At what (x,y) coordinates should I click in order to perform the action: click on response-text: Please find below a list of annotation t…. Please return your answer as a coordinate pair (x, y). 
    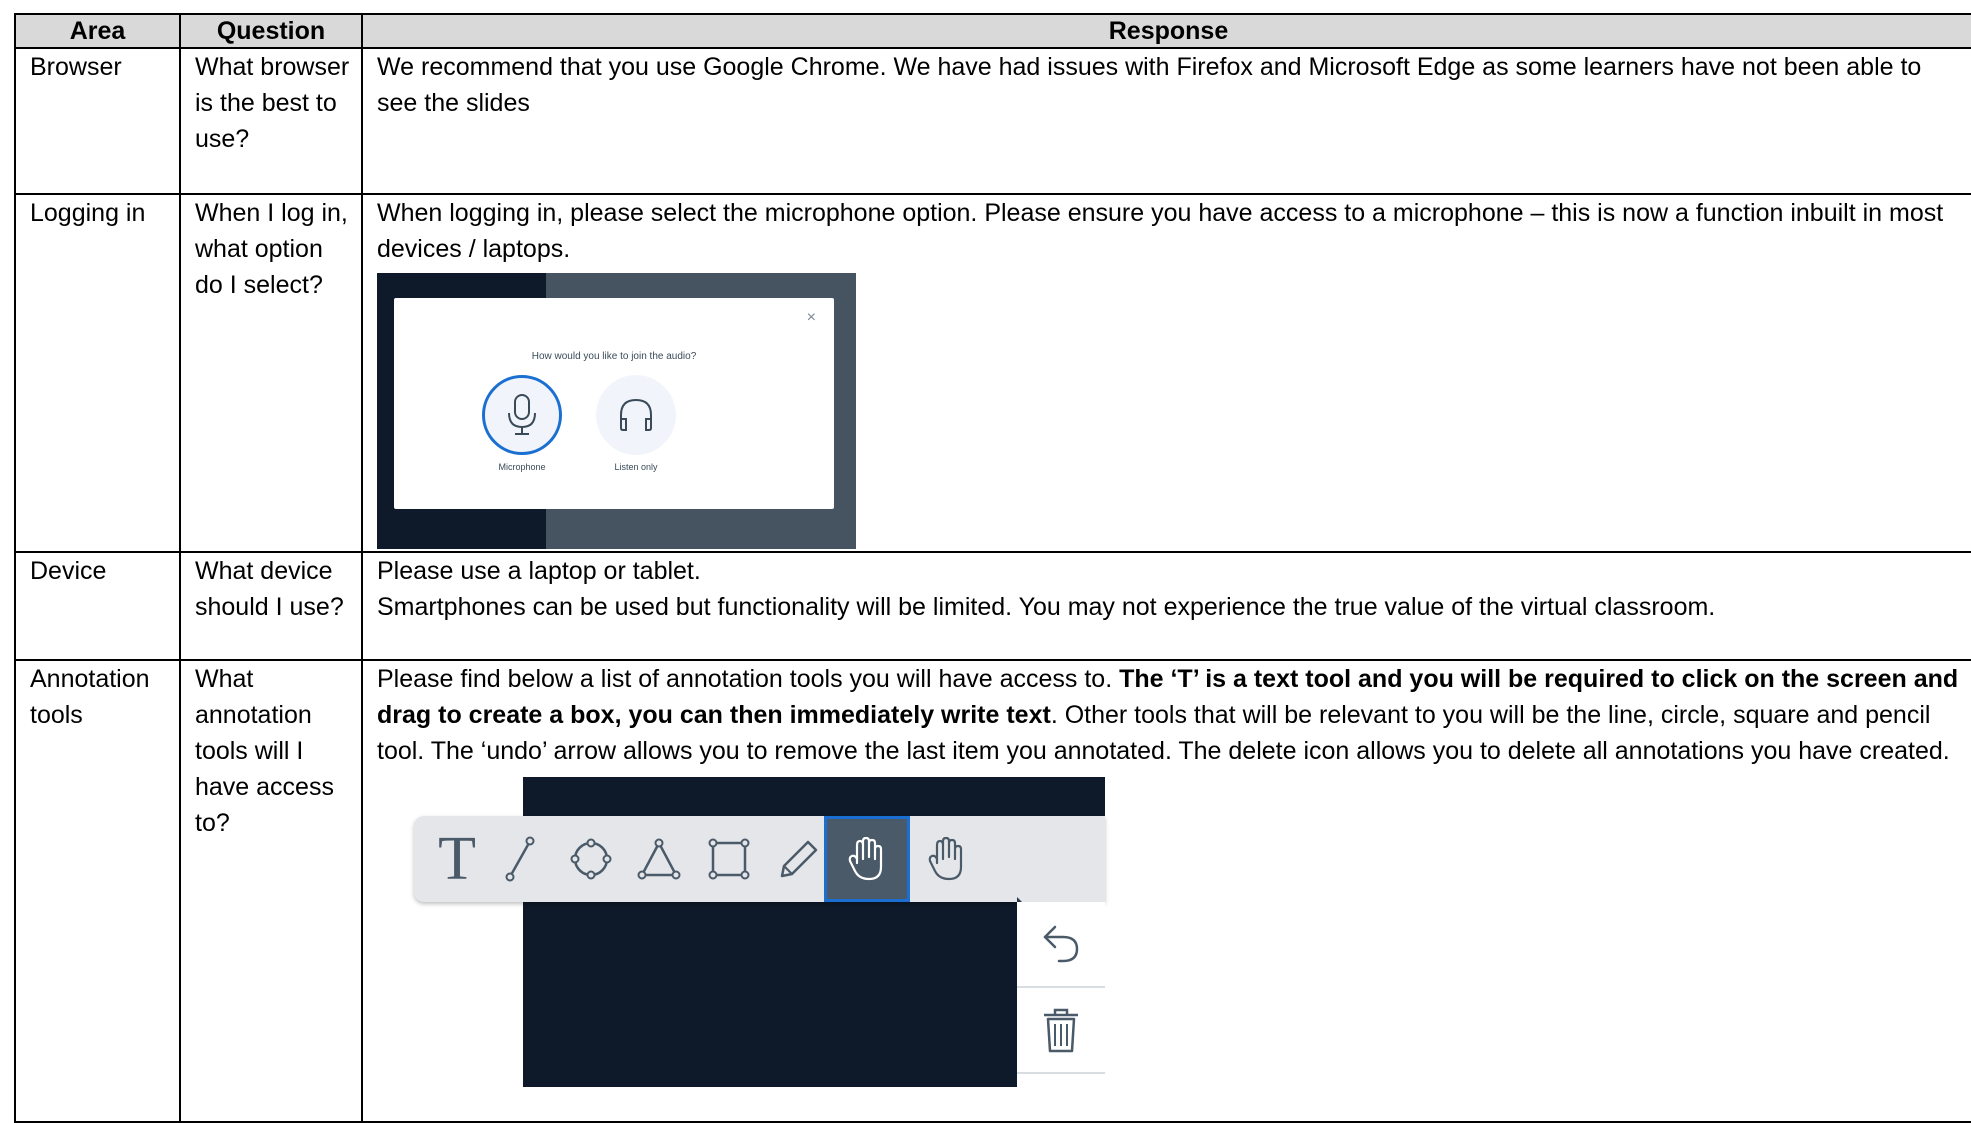
    Looking at the image, I should click on (1170, 715).